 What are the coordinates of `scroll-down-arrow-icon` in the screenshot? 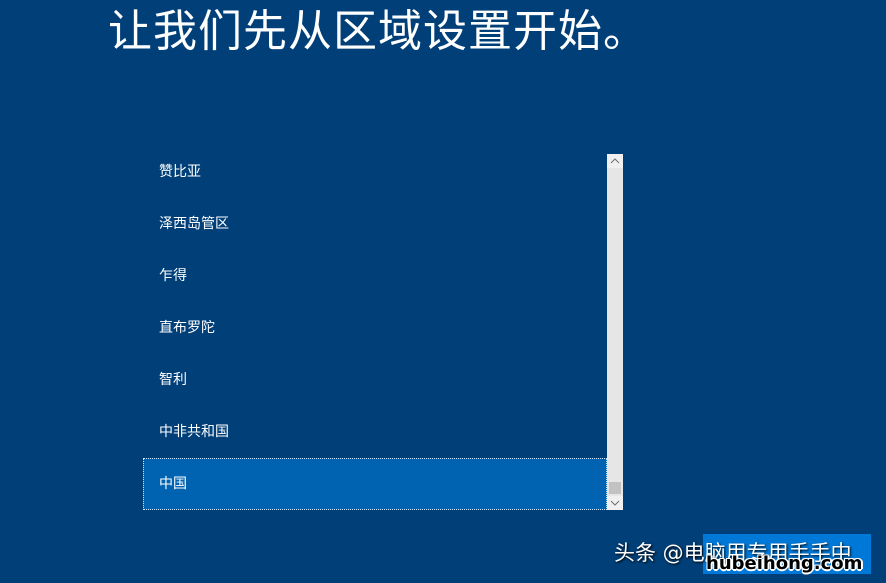 It's located at (615, 503).